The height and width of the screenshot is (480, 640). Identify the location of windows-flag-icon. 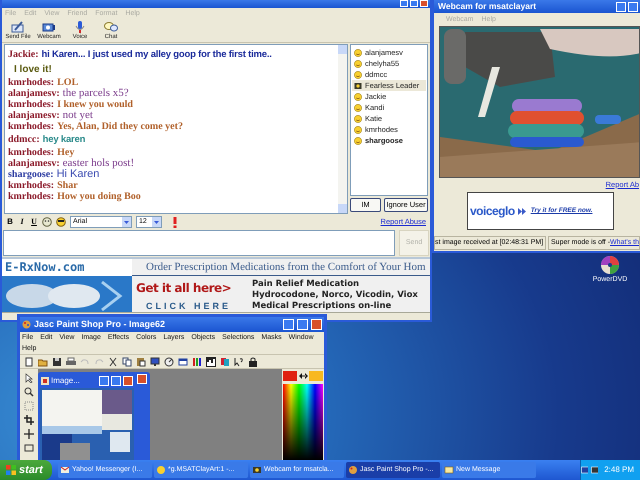
(11, 470).